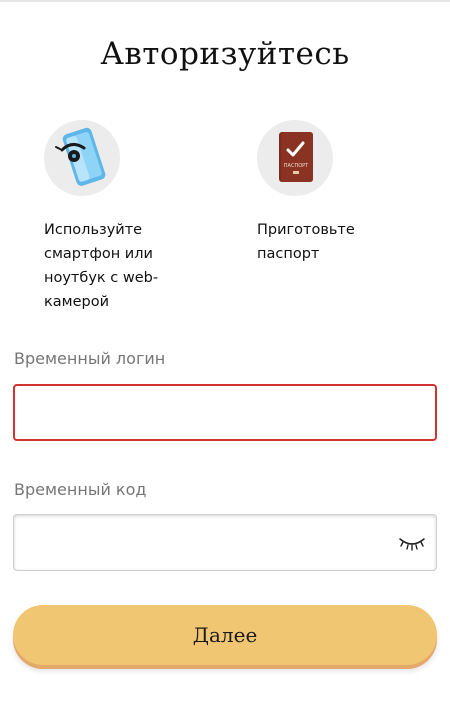  What do you see at coordinates (352, 193) in the screenshot?
I see `hint-passport: ПАСПОРТ Приготовьте паспорт` at bounding box center [352, 193].